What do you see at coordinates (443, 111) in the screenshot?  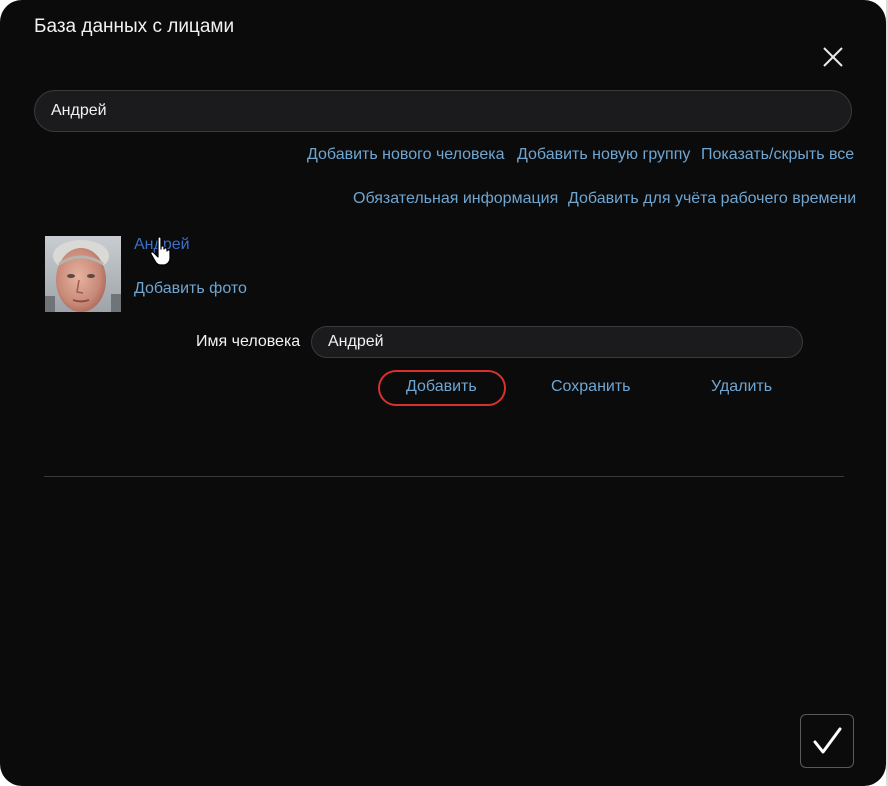 I see `search-input` at bounding box center [443, 111].